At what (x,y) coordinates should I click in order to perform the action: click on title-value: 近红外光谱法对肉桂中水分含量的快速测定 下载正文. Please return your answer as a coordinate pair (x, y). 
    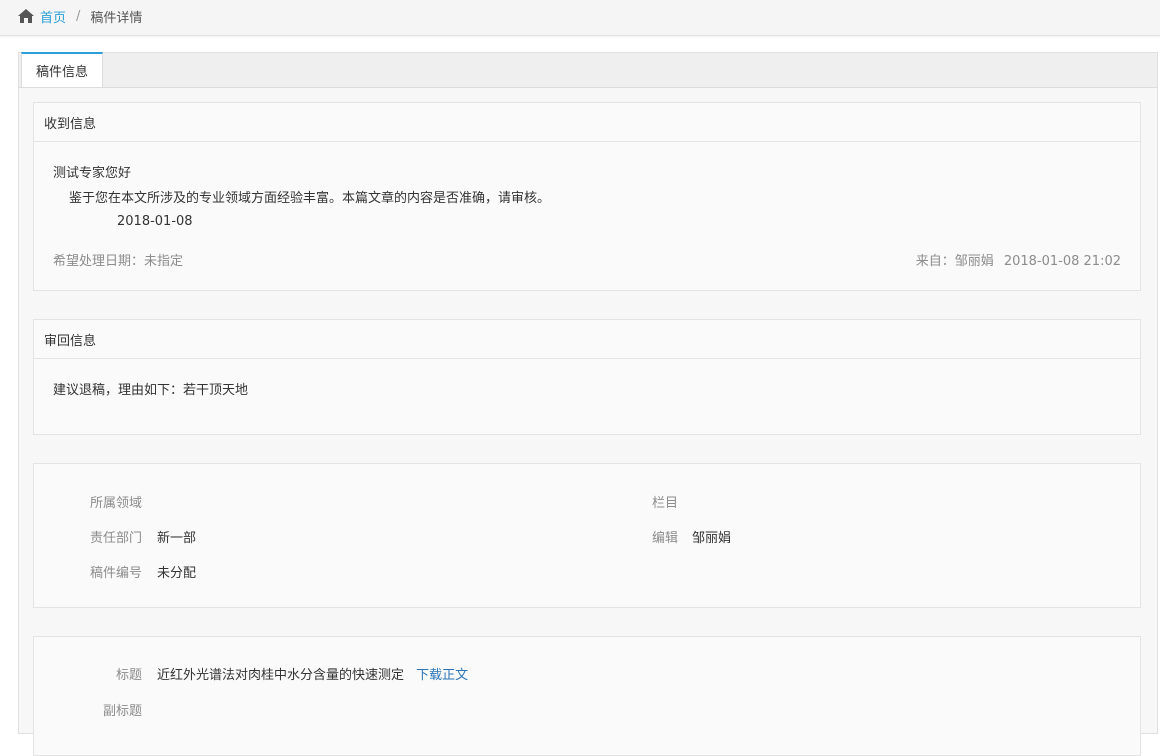
    Looking at the image, I should click on (312, 673).